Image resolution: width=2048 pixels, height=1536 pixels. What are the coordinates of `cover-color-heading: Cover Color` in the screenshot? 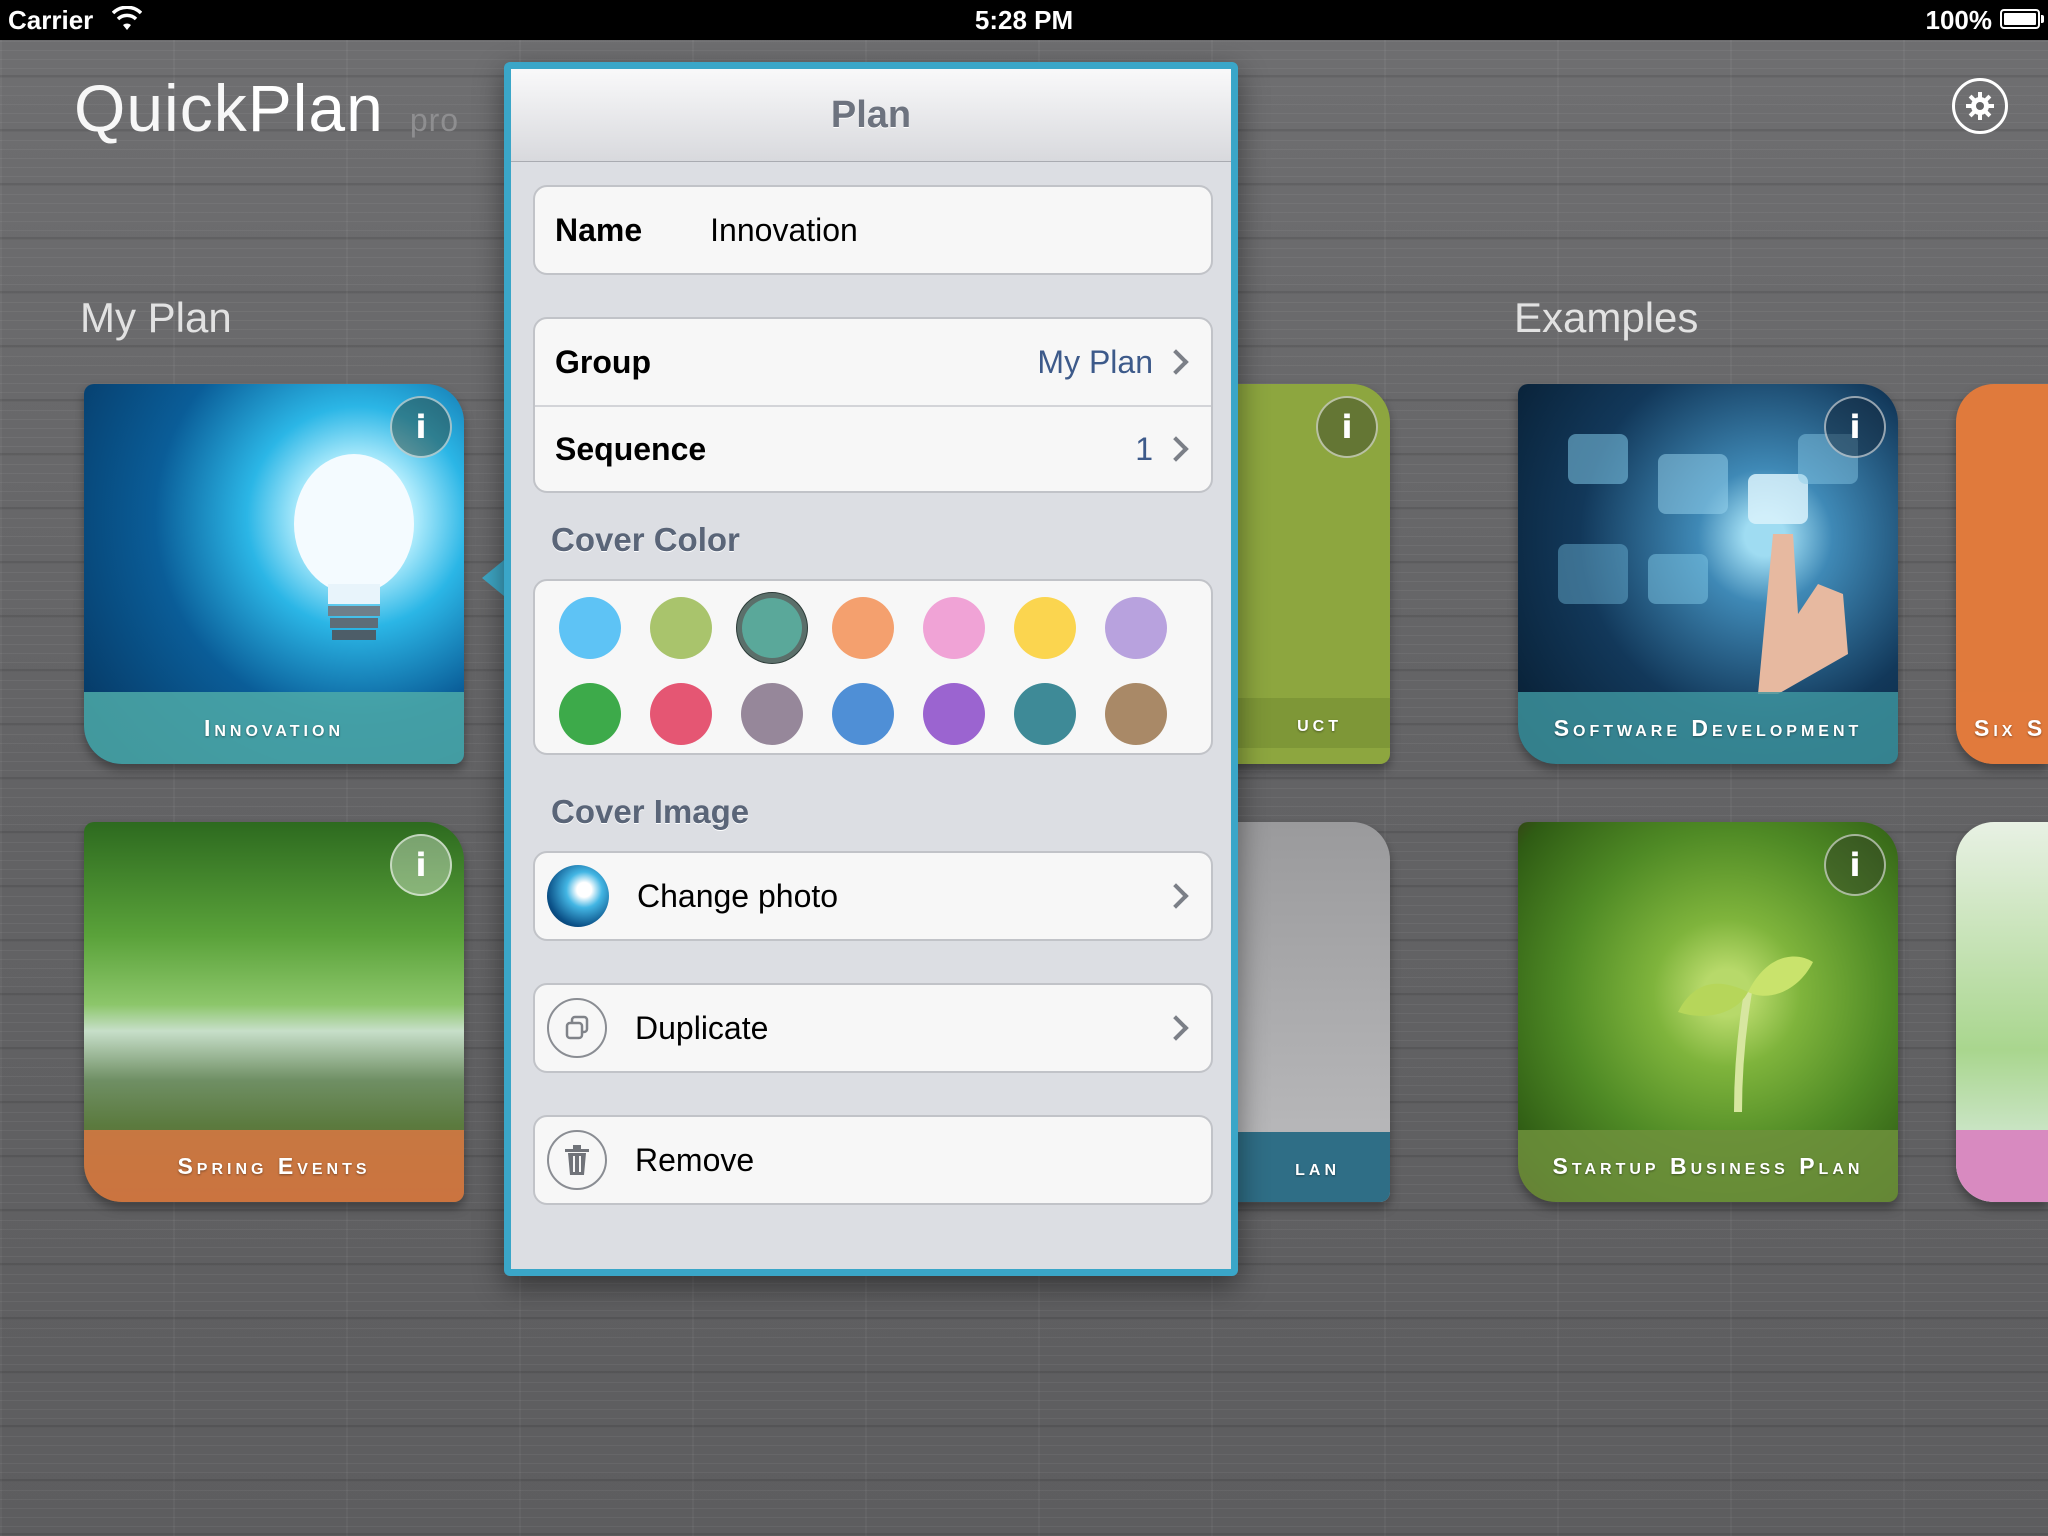 It's located at (645, 539).